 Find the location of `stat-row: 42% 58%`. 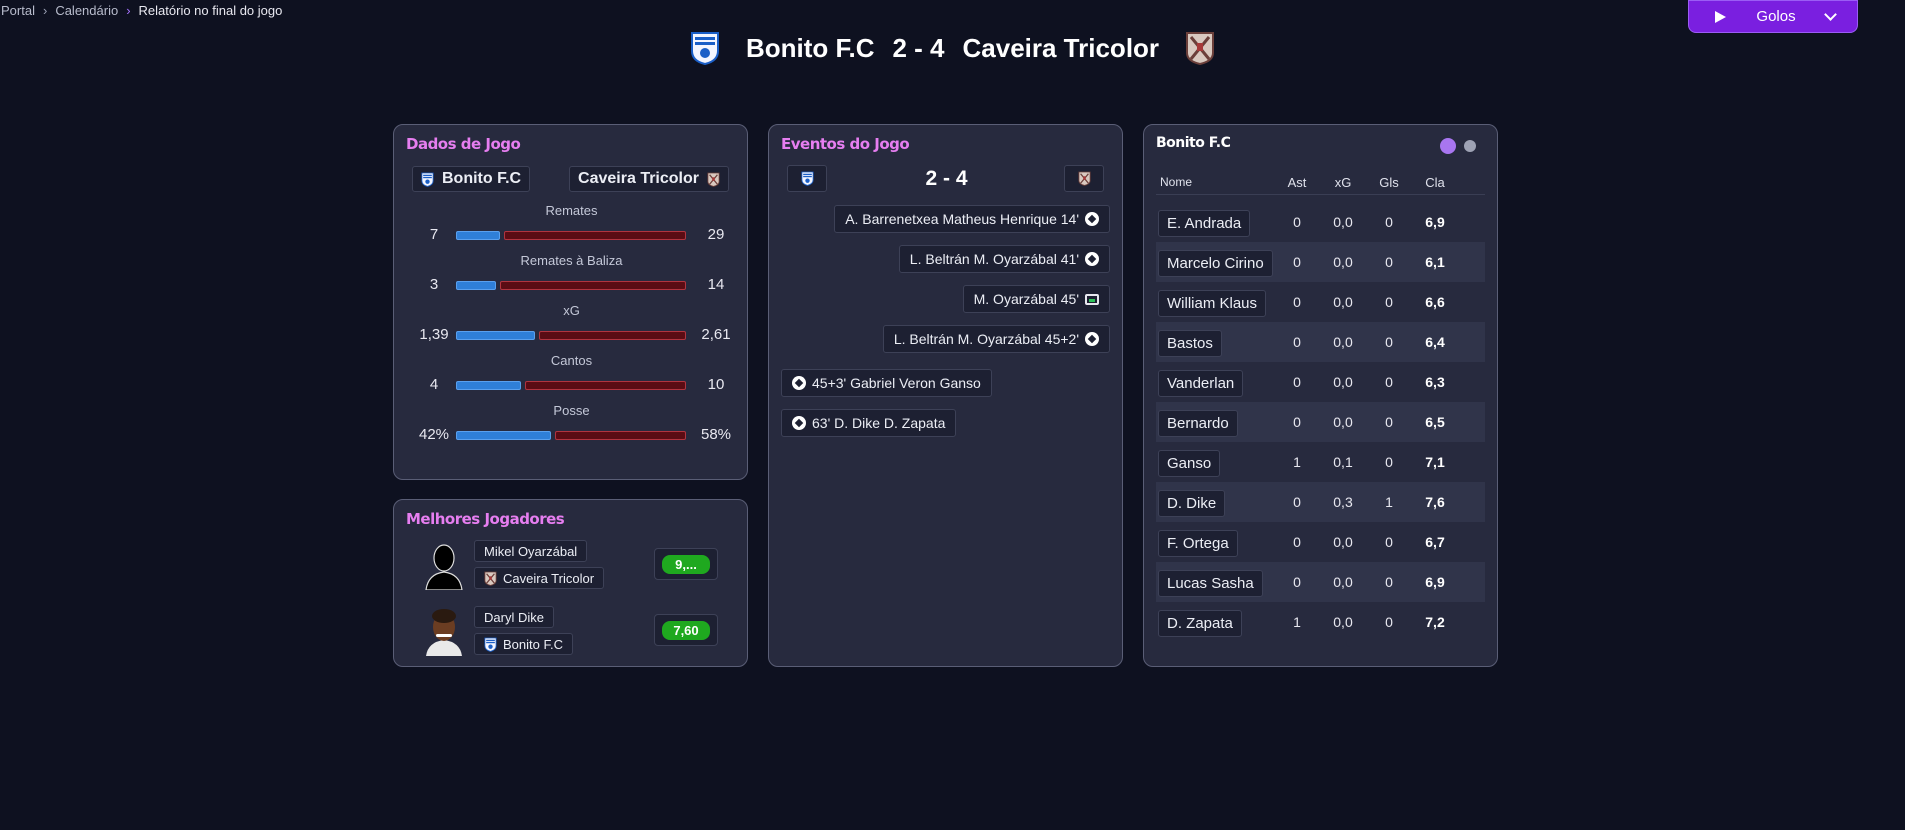

stat-row: 42% 58% is located at coordinates (571, 435).